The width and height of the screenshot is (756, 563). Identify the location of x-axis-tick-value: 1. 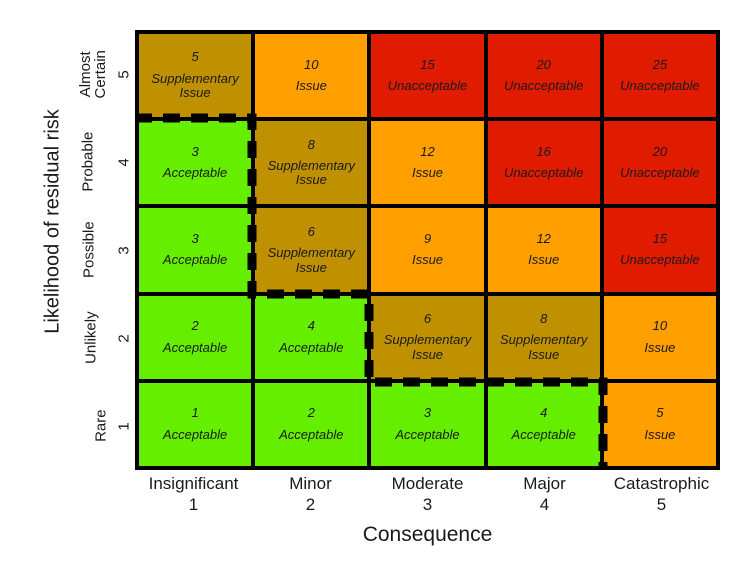
(193, 505).